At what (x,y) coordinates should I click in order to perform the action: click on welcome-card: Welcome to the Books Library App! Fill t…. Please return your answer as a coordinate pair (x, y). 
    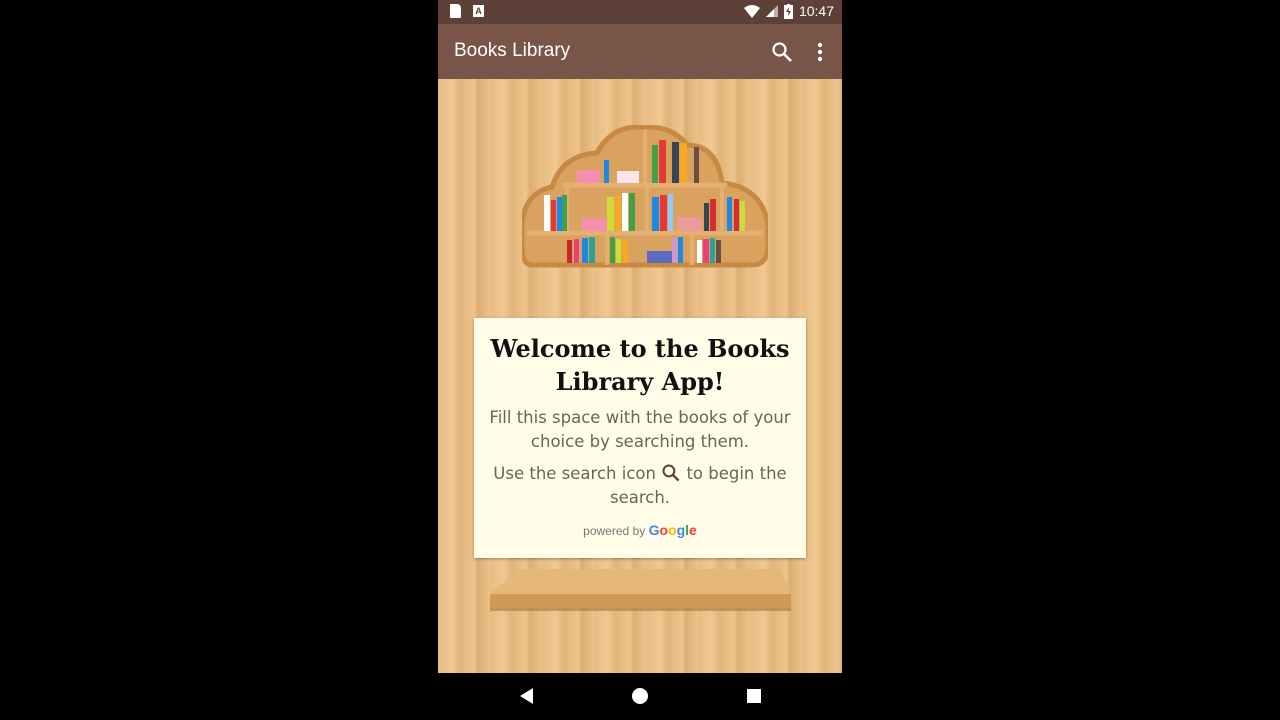
    Looking at the image, I should click on (640, 438).